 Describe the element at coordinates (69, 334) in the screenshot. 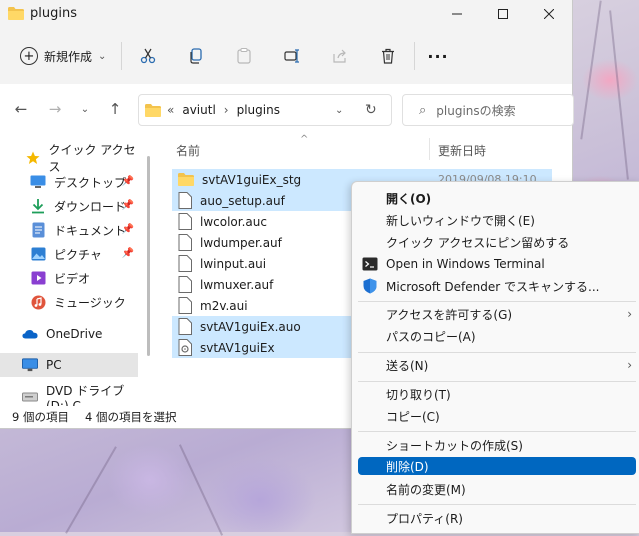

I see `sidebar-item-onedrive: OneDrive` at that location.